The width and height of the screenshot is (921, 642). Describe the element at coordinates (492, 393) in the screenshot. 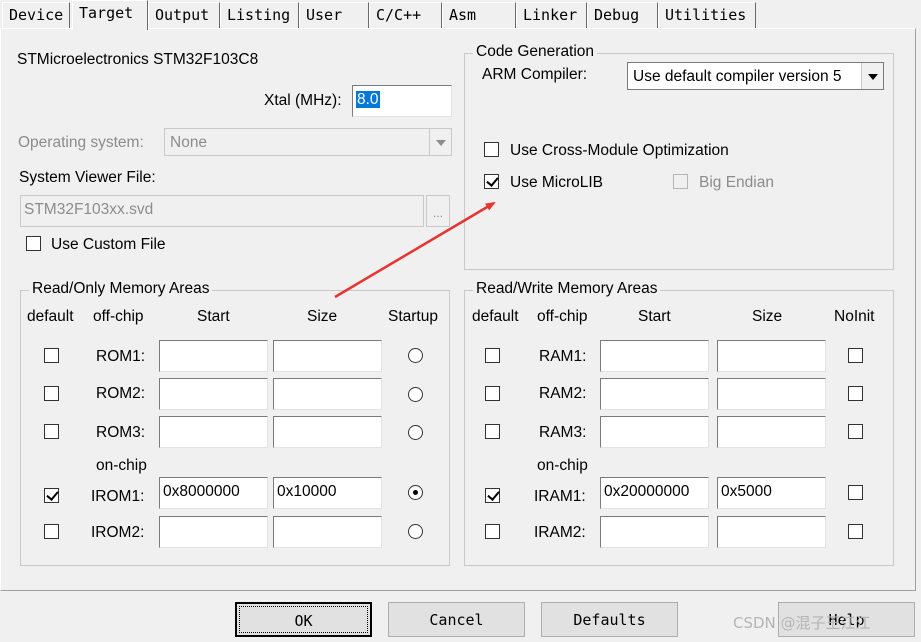

I see `ram2-default-checkbox` at that location.